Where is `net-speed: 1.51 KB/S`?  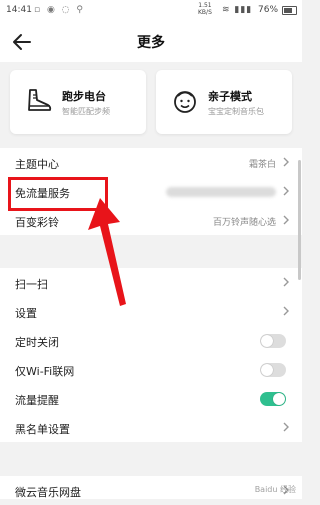
net-speed: 1.51 KB/S is located at coordinates (205, 9).